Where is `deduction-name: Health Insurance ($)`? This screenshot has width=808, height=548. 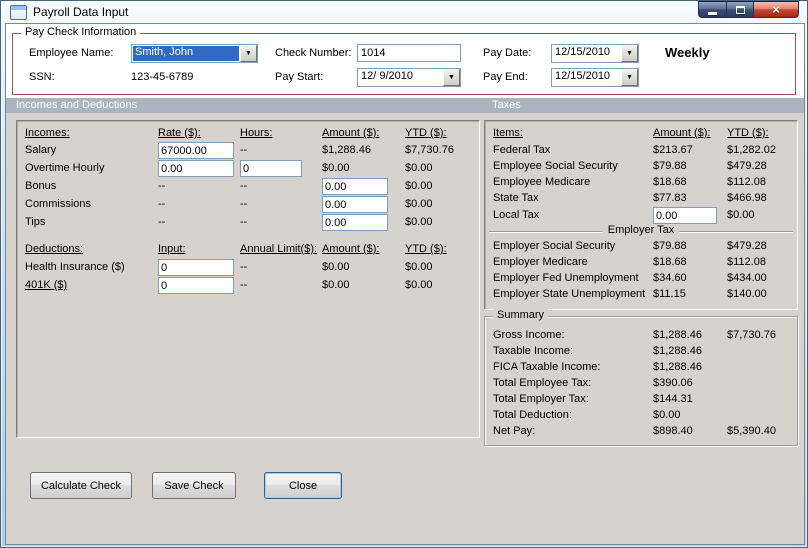
deduction-name: Health Insurance ($) is located at coordinates (75, 267).